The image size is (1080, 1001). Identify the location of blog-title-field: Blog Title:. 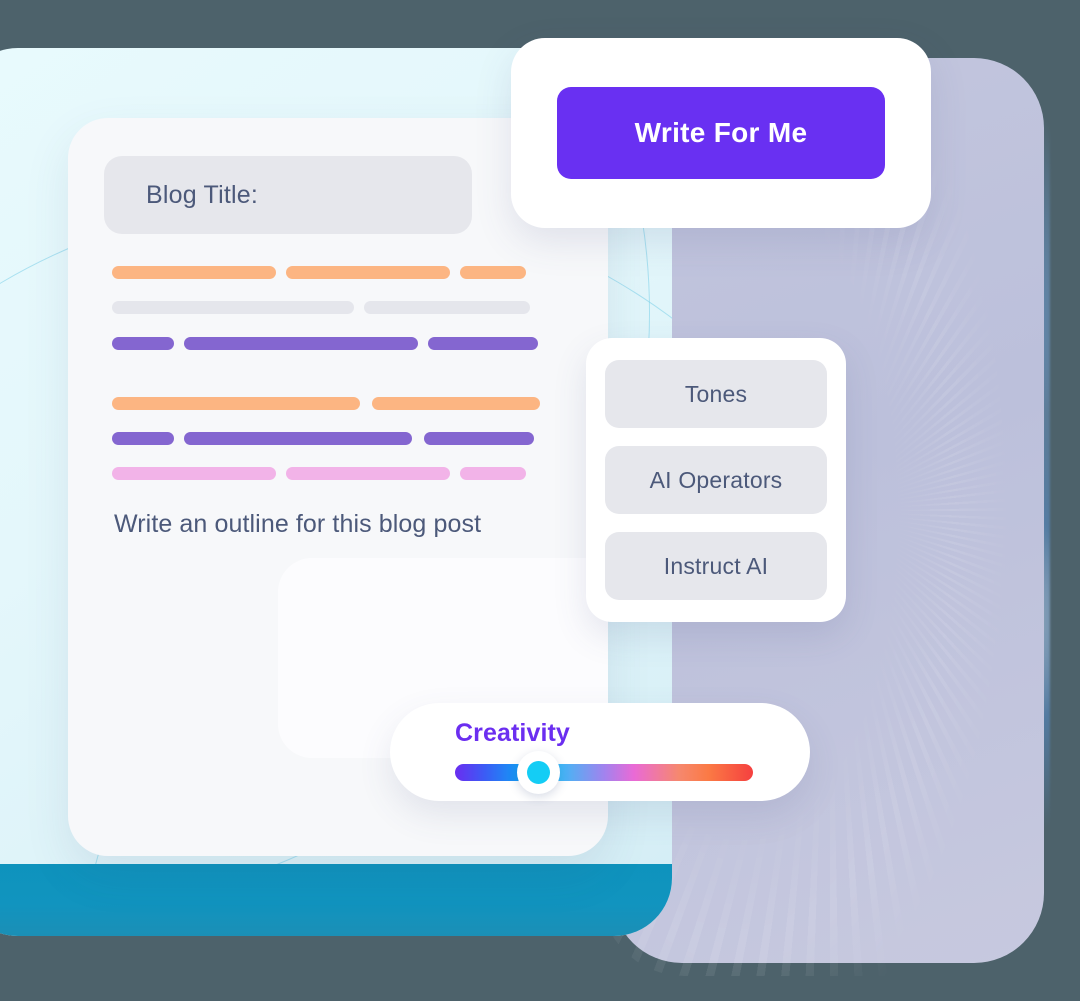
(288, 195).